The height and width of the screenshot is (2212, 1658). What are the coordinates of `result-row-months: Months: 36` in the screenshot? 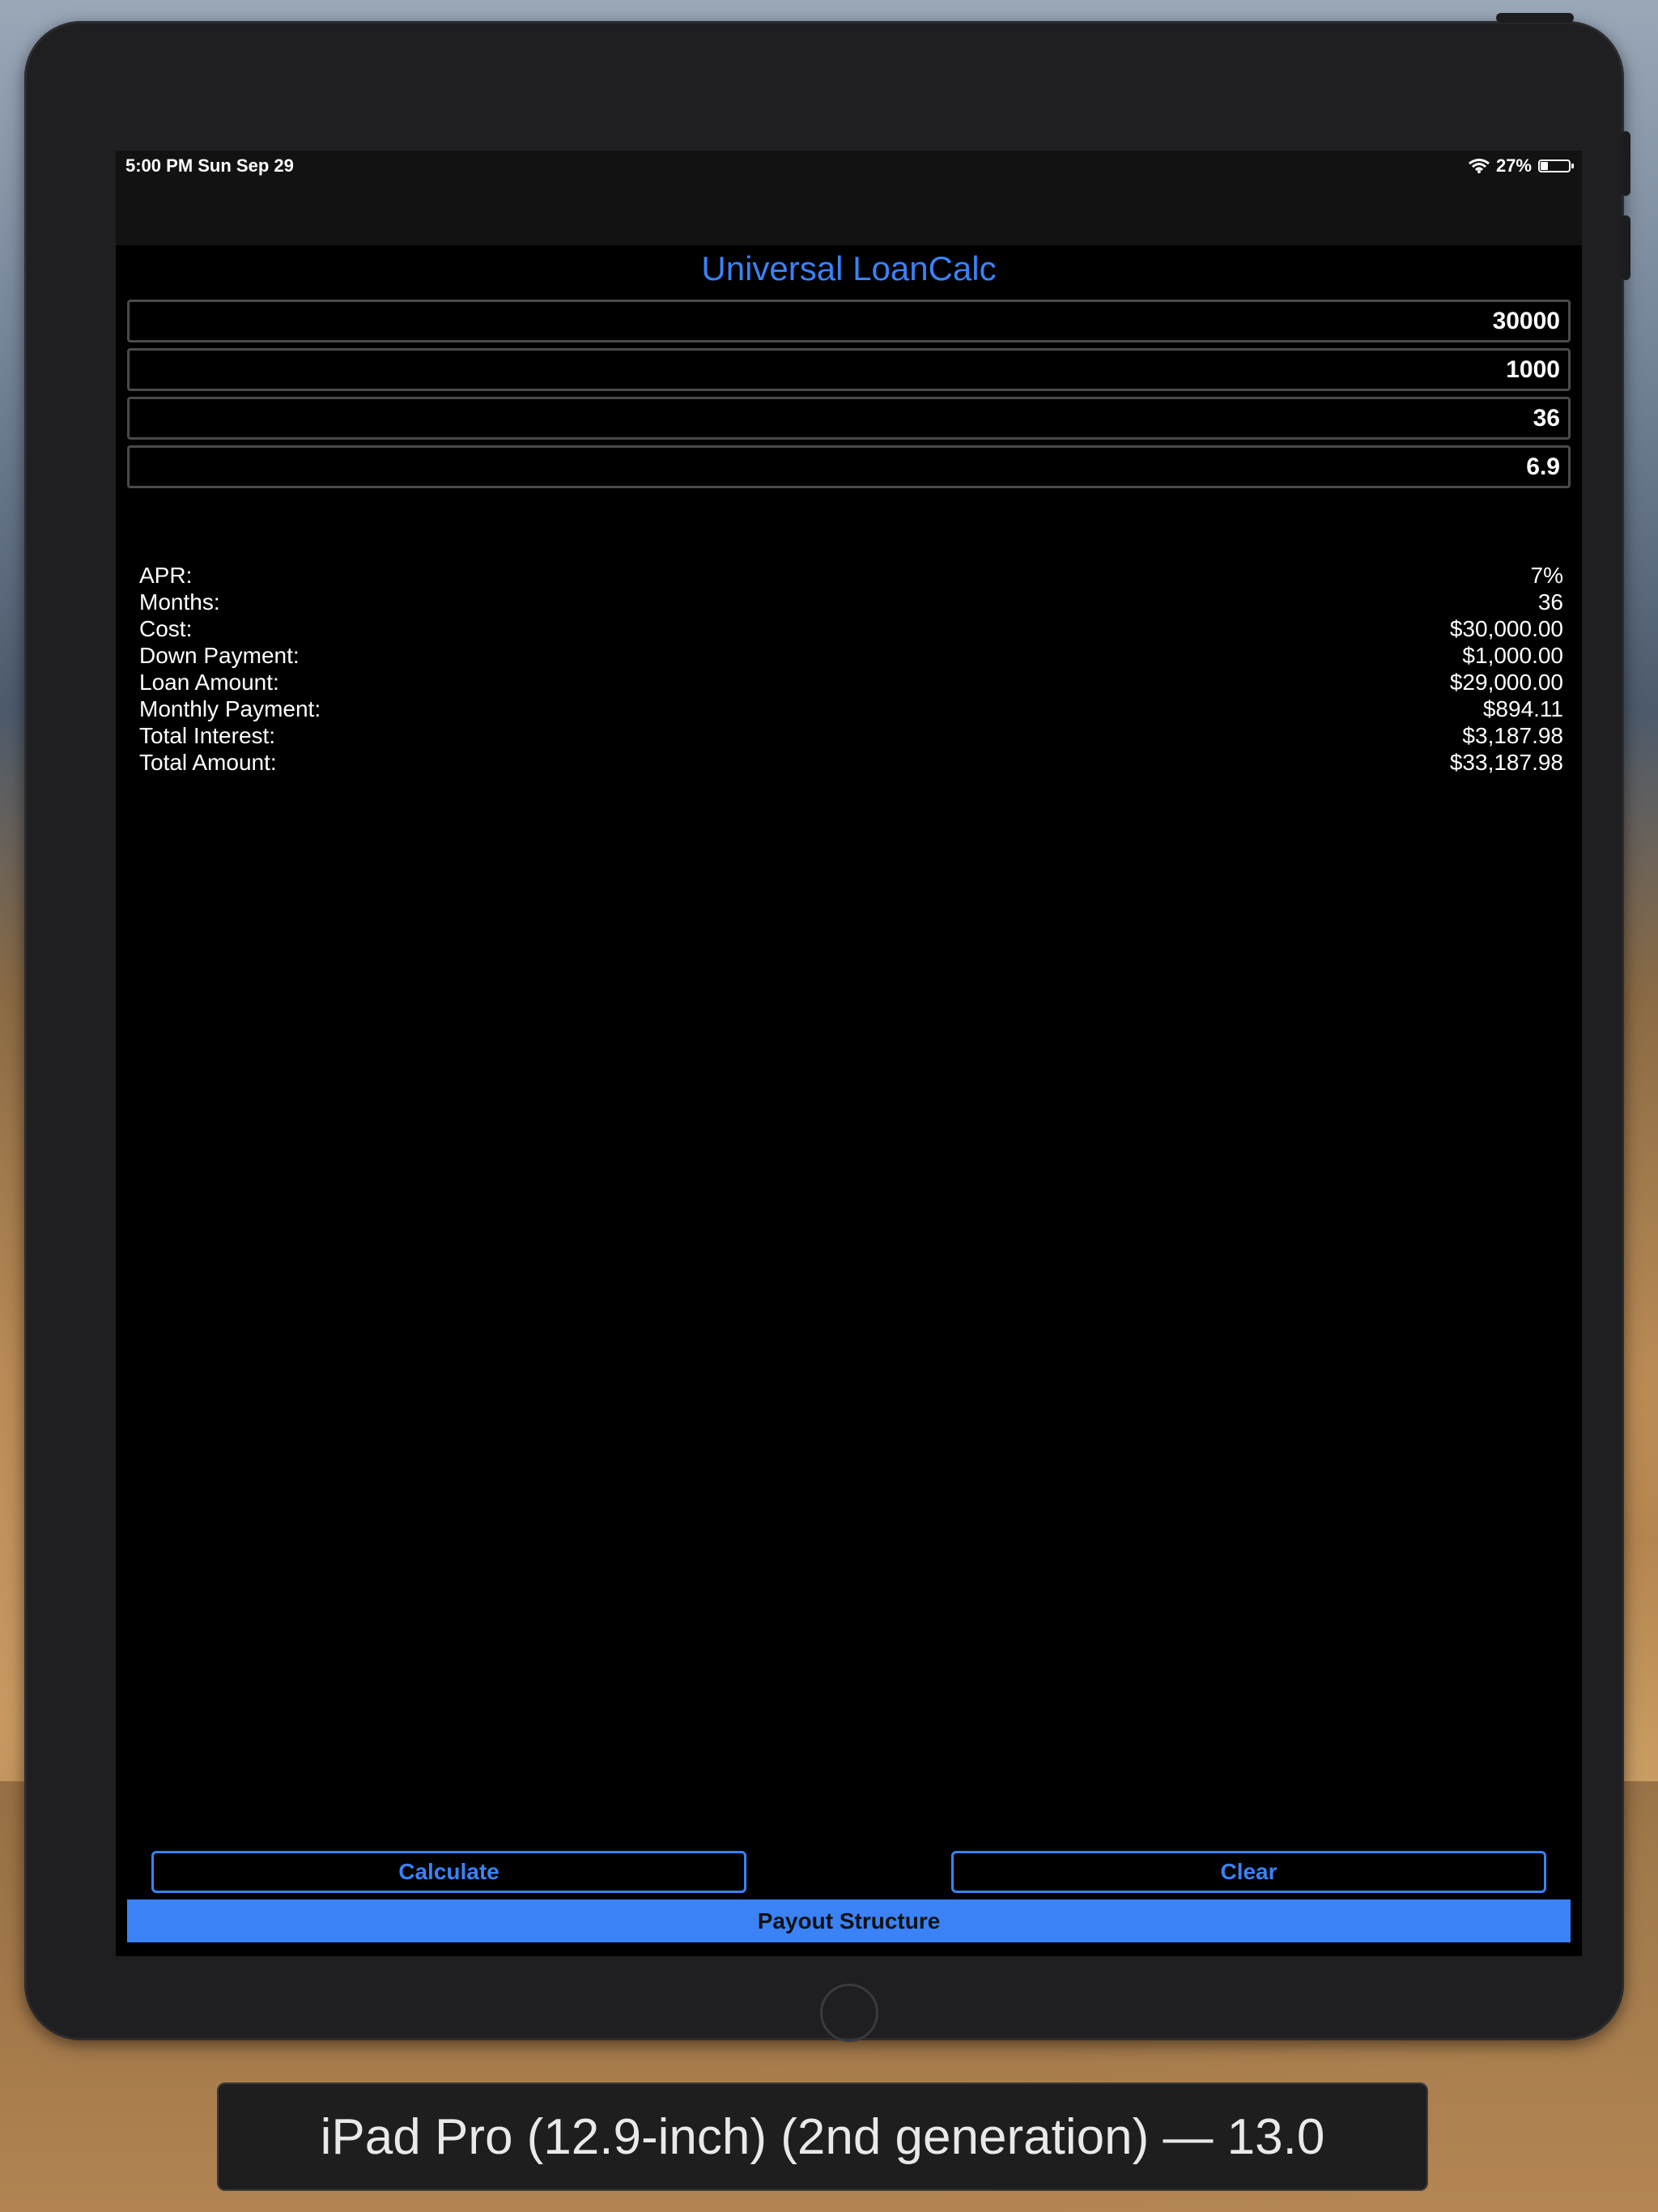 It's located at (851, 602).